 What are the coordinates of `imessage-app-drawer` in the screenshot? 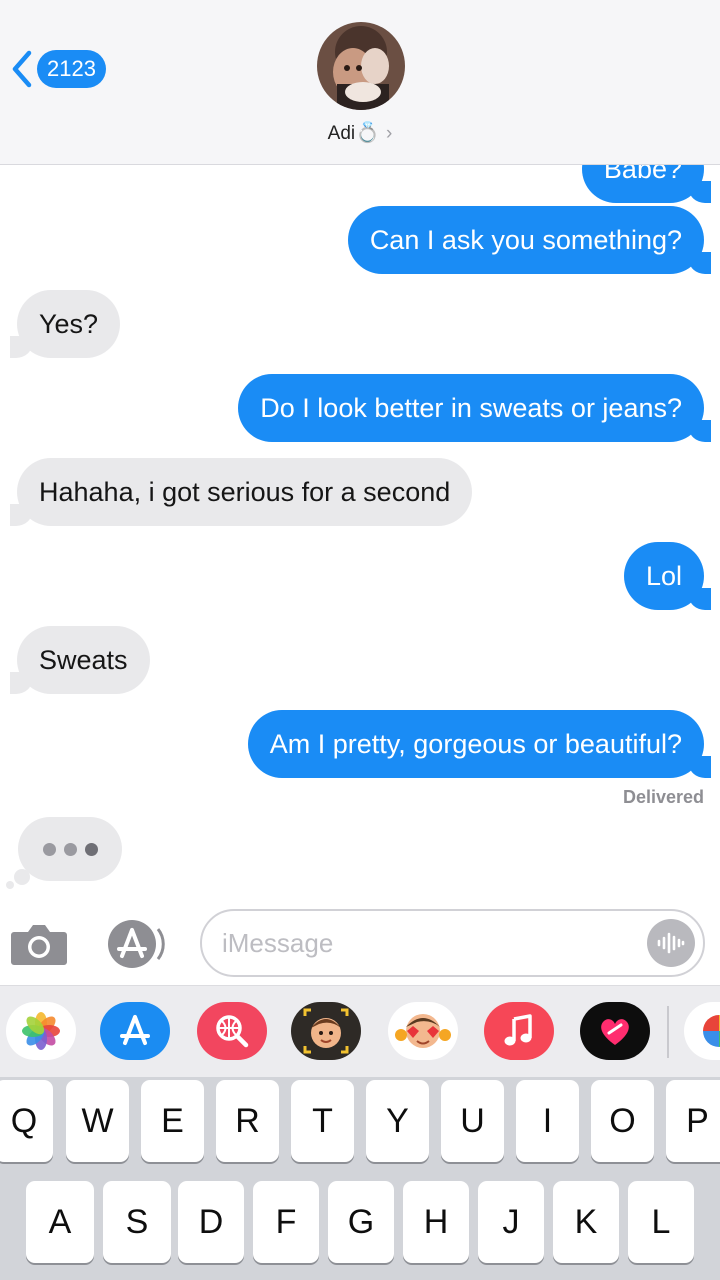 It's located at (360, 1031).